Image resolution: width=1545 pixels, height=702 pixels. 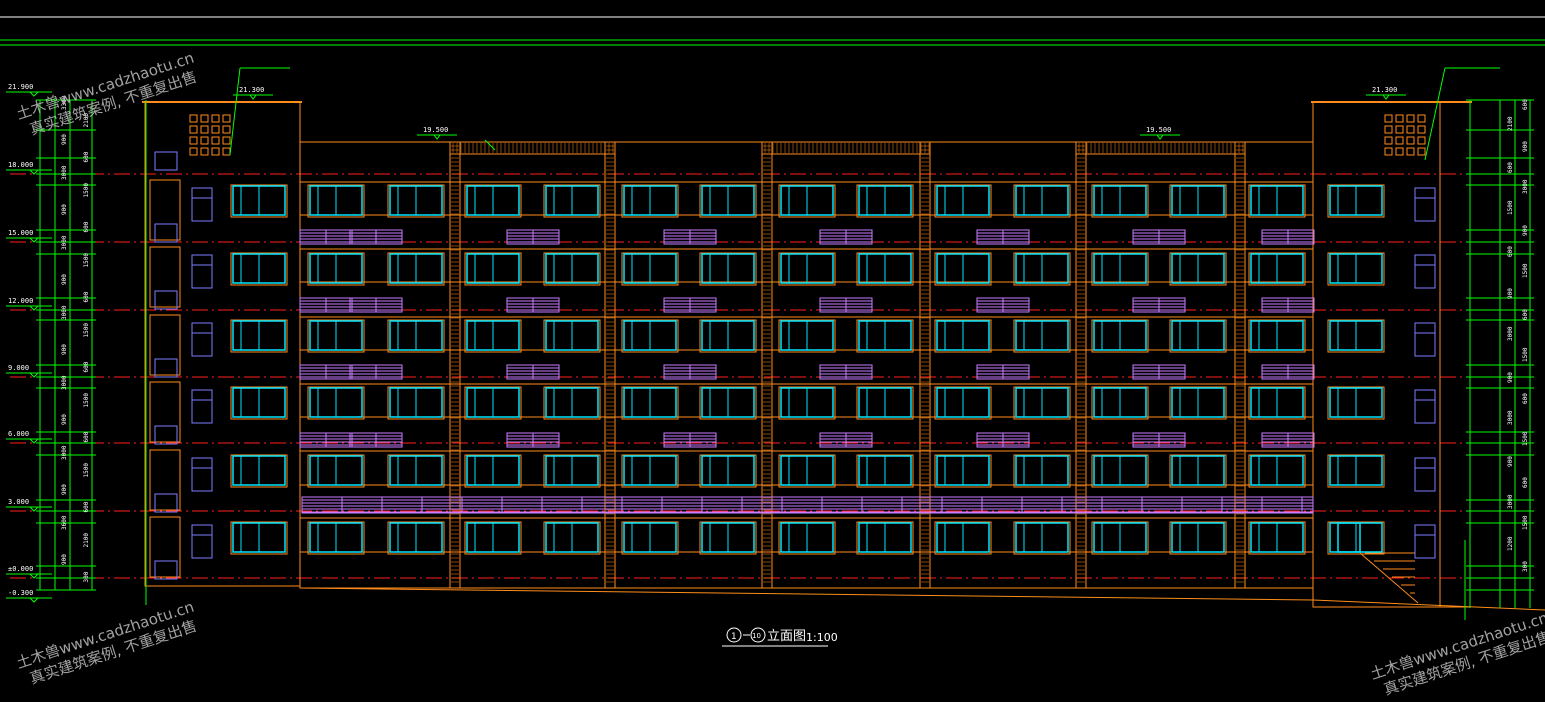 I want to click on parapet-cap, so click(x=532, y=148).